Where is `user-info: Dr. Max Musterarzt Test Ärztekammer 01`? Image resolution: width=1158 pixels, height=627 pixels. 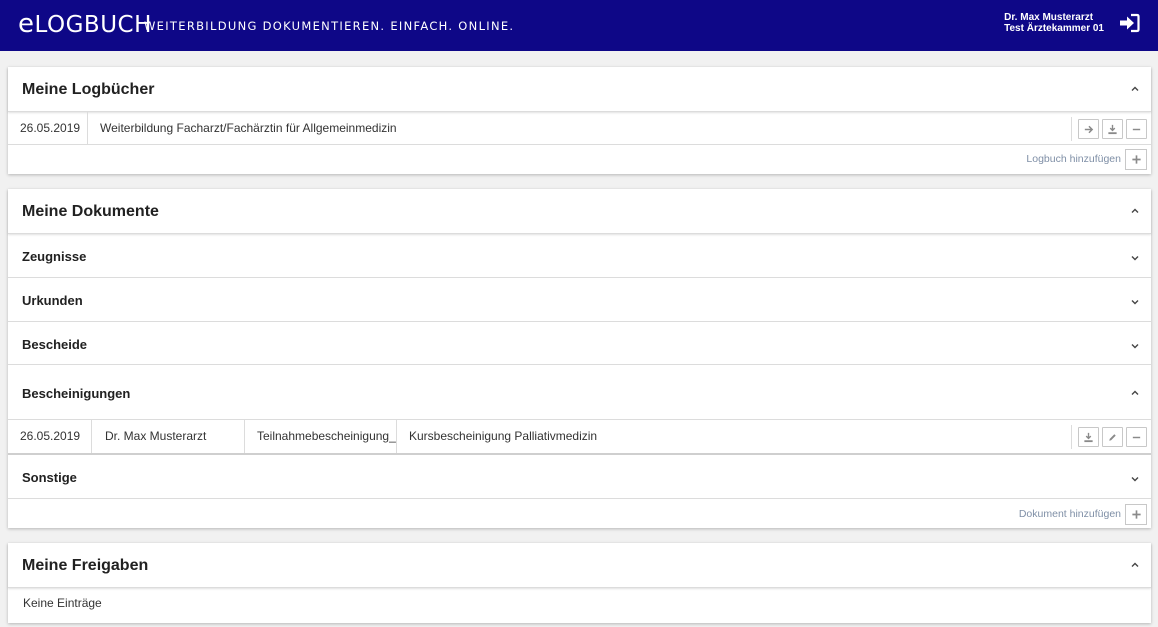
user-info: Dr. Max Musterarzt Test Ärztekammer 01 is located at coordinates (1054, 23).